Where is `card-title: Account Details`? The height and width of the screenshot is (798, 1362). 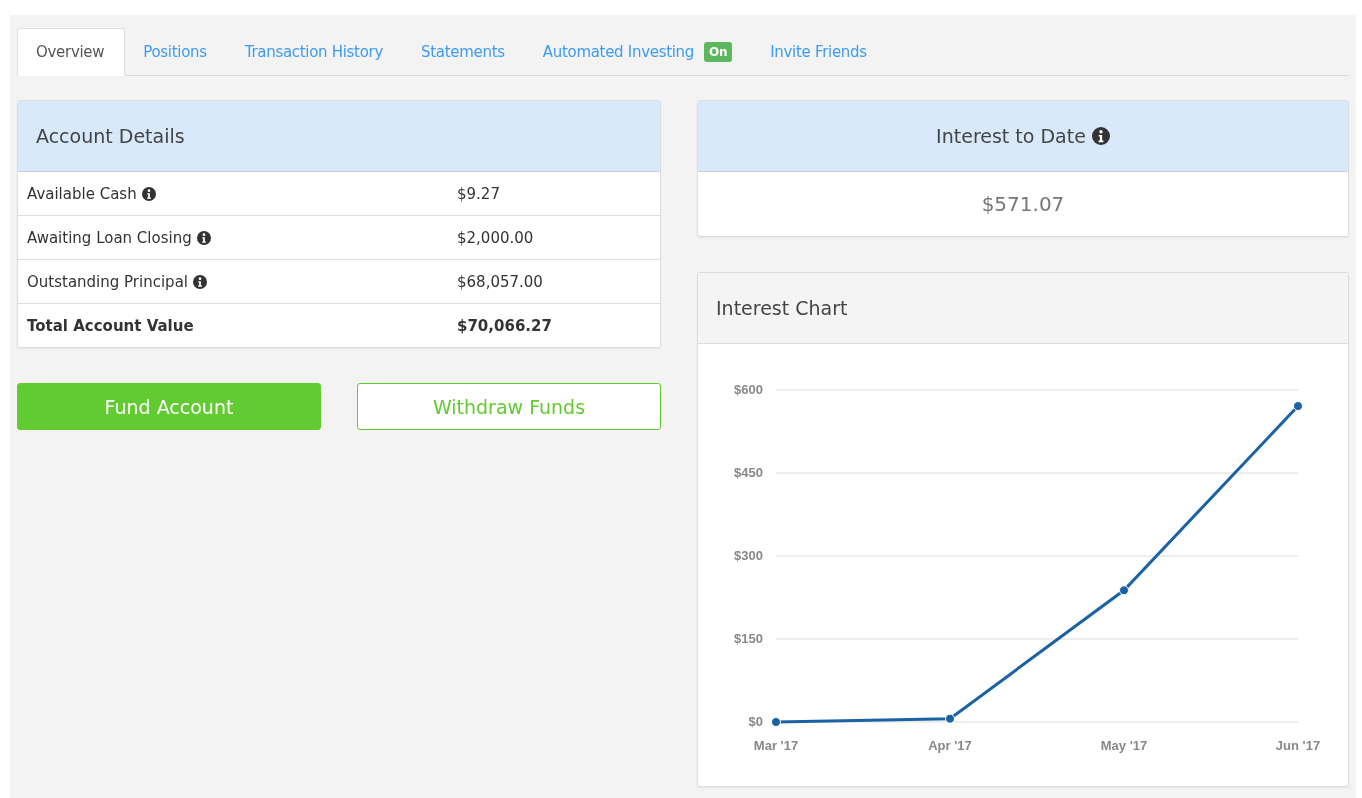 card-title: Account Details is located at coordinates (110, 136).